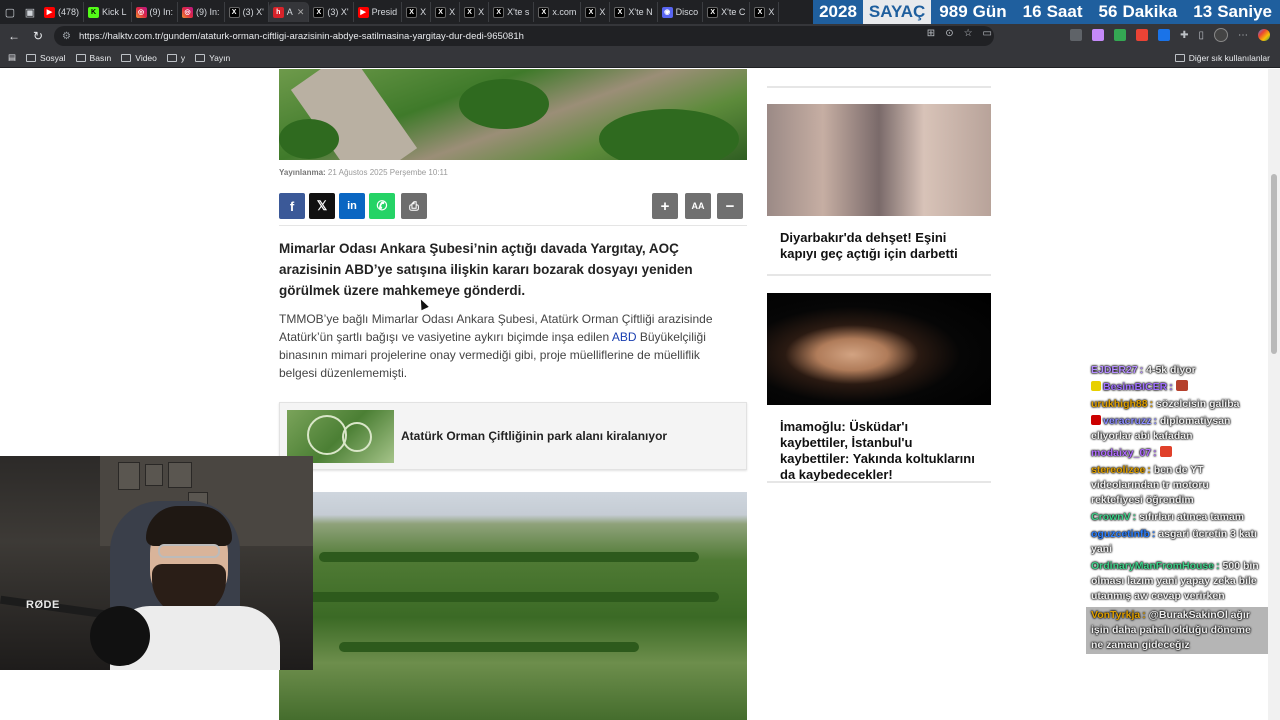  Describe the element at coordinates (212, 58) in the screenshot. I see `bookmark-folder: Yayın` at that location.